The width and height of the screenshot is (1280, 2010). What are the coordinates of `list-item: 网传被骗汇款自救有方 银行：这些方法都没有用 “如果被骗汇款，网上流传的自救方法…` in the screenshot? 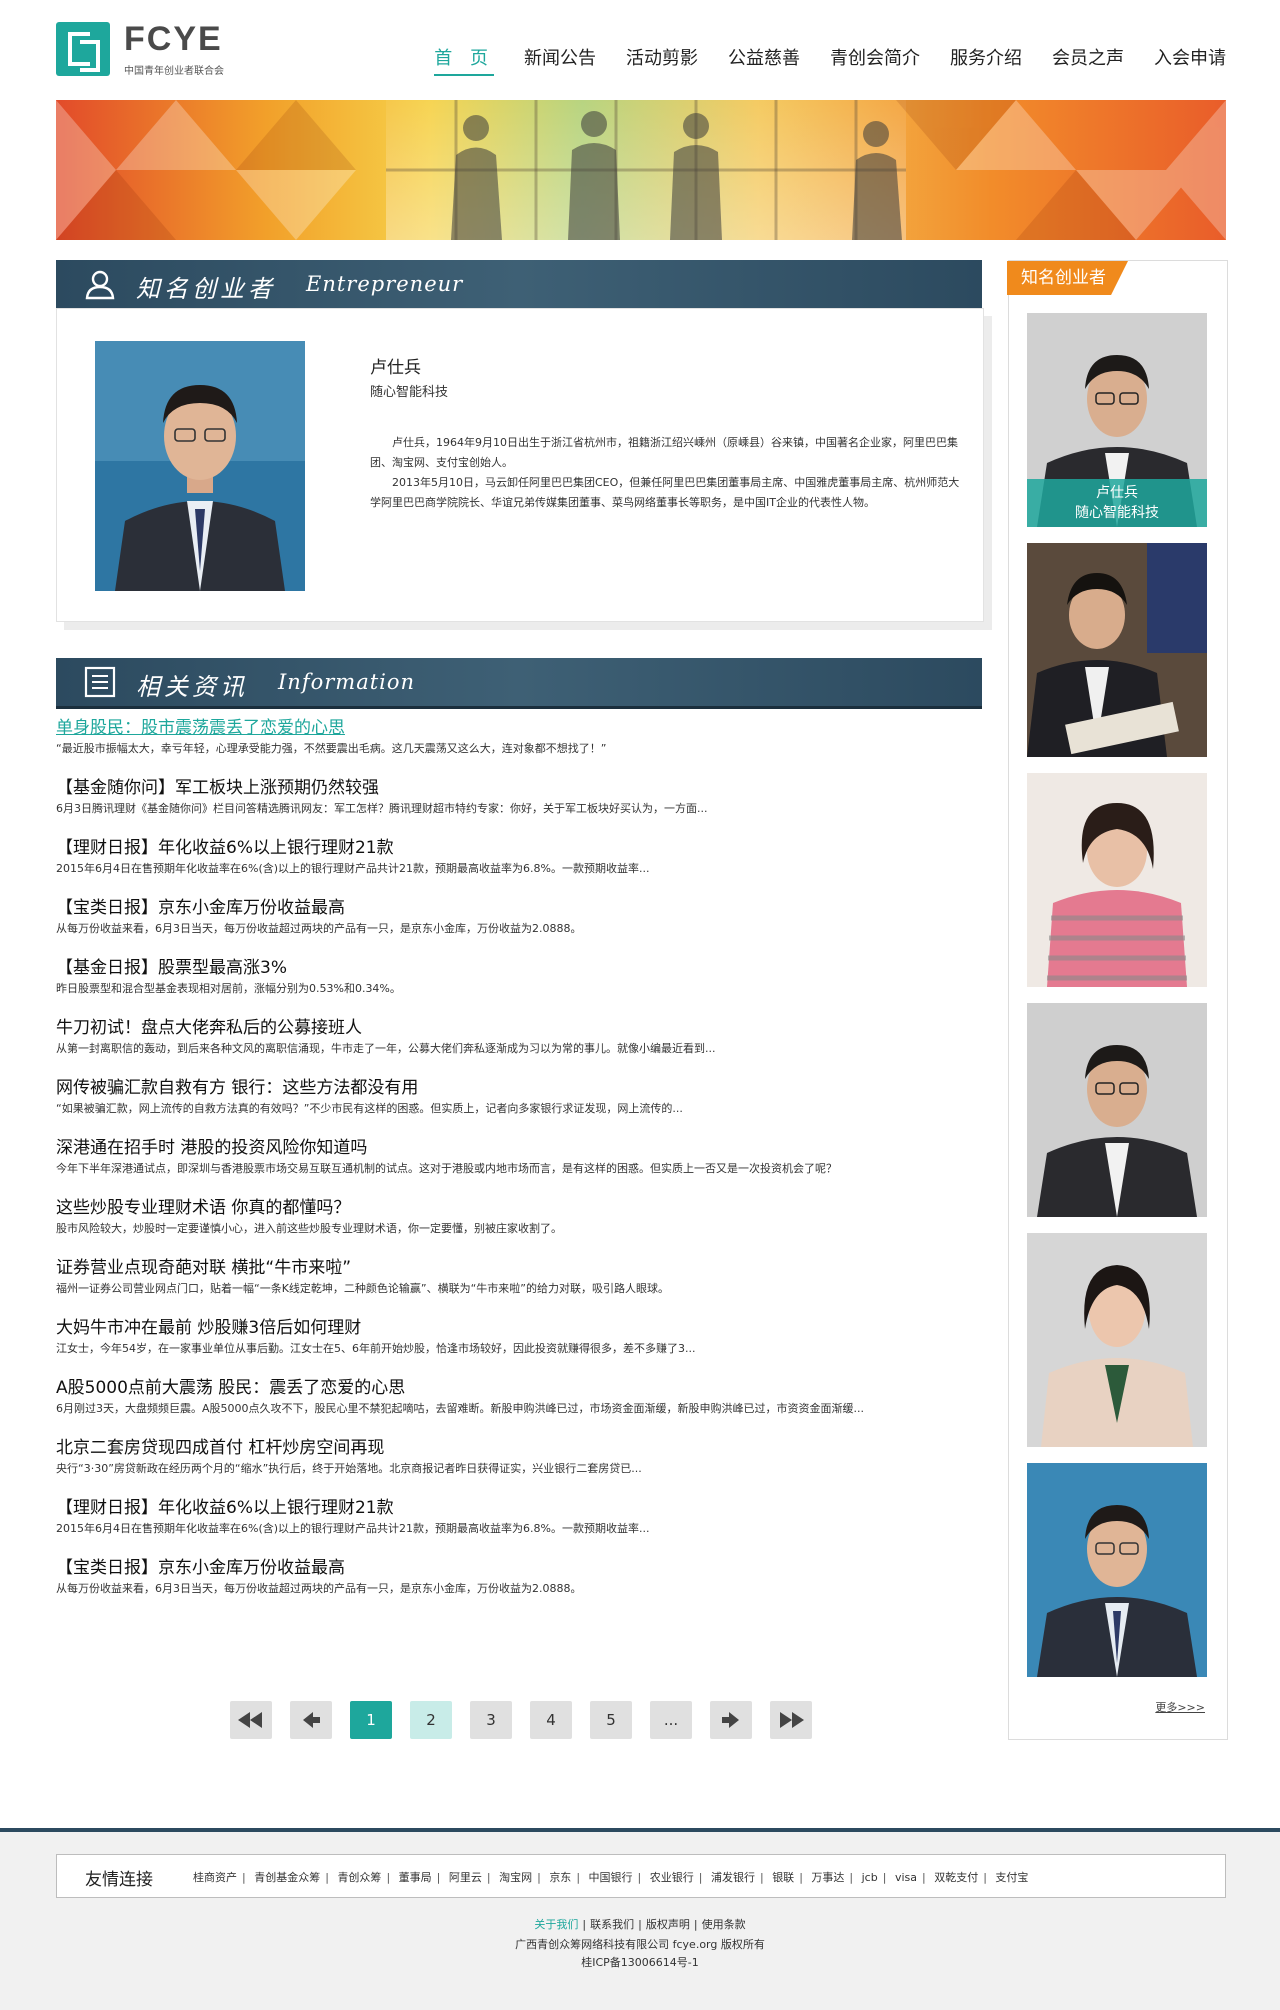 It's located at (521, 1106).